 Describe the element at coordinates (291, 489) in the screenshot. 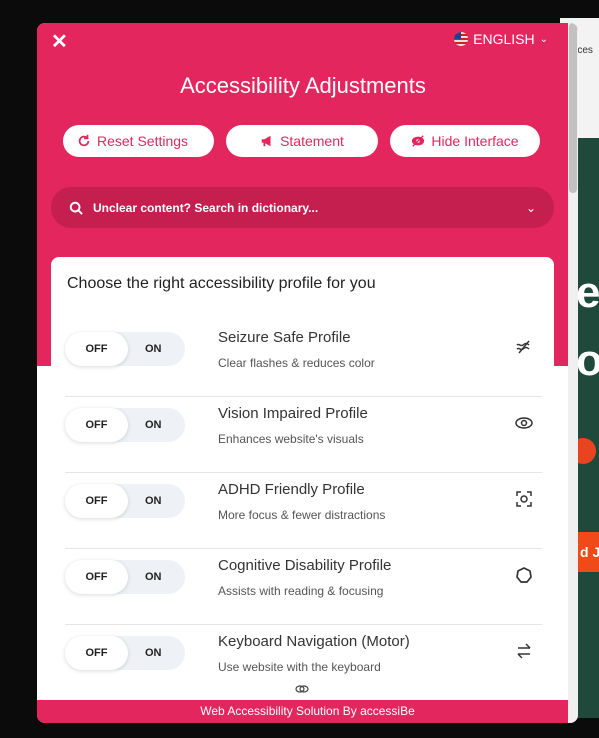

I see `profile-name: ADHD Friendly Profile` at that location.